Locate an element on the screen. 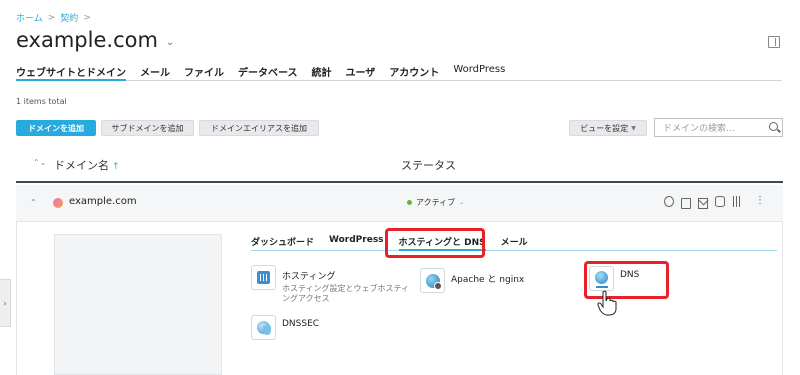 Image resolution: width=800 pixels, height=375 pixels. domain-subtabs: ダッシュボード WordPress ホスティングと DNS メール is located at coordinates (514, 242).